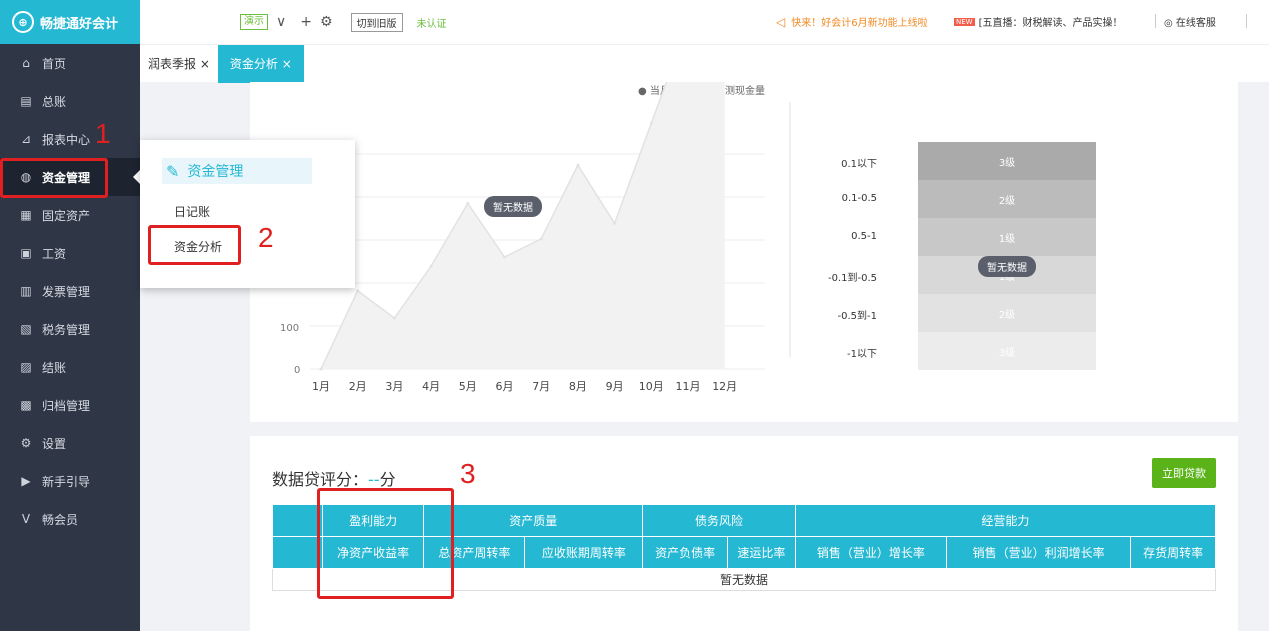 This screenshot has width=1269, height=631. I want to click on fund-management-submenu: ✎ 资金管理 日记账 资金分析, so click(247, 214).